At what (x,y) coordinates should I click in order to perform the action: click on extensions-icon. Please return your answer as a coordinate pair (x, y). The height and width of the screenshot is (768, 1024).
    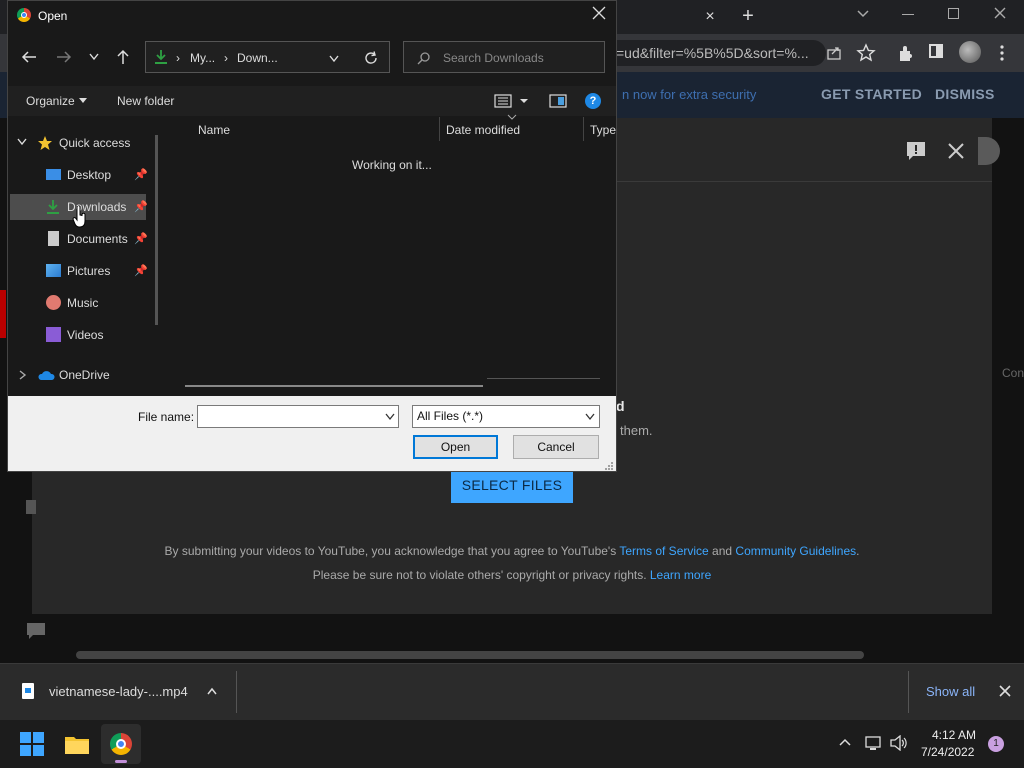
    Looking at the image, I should click on (906, 53).